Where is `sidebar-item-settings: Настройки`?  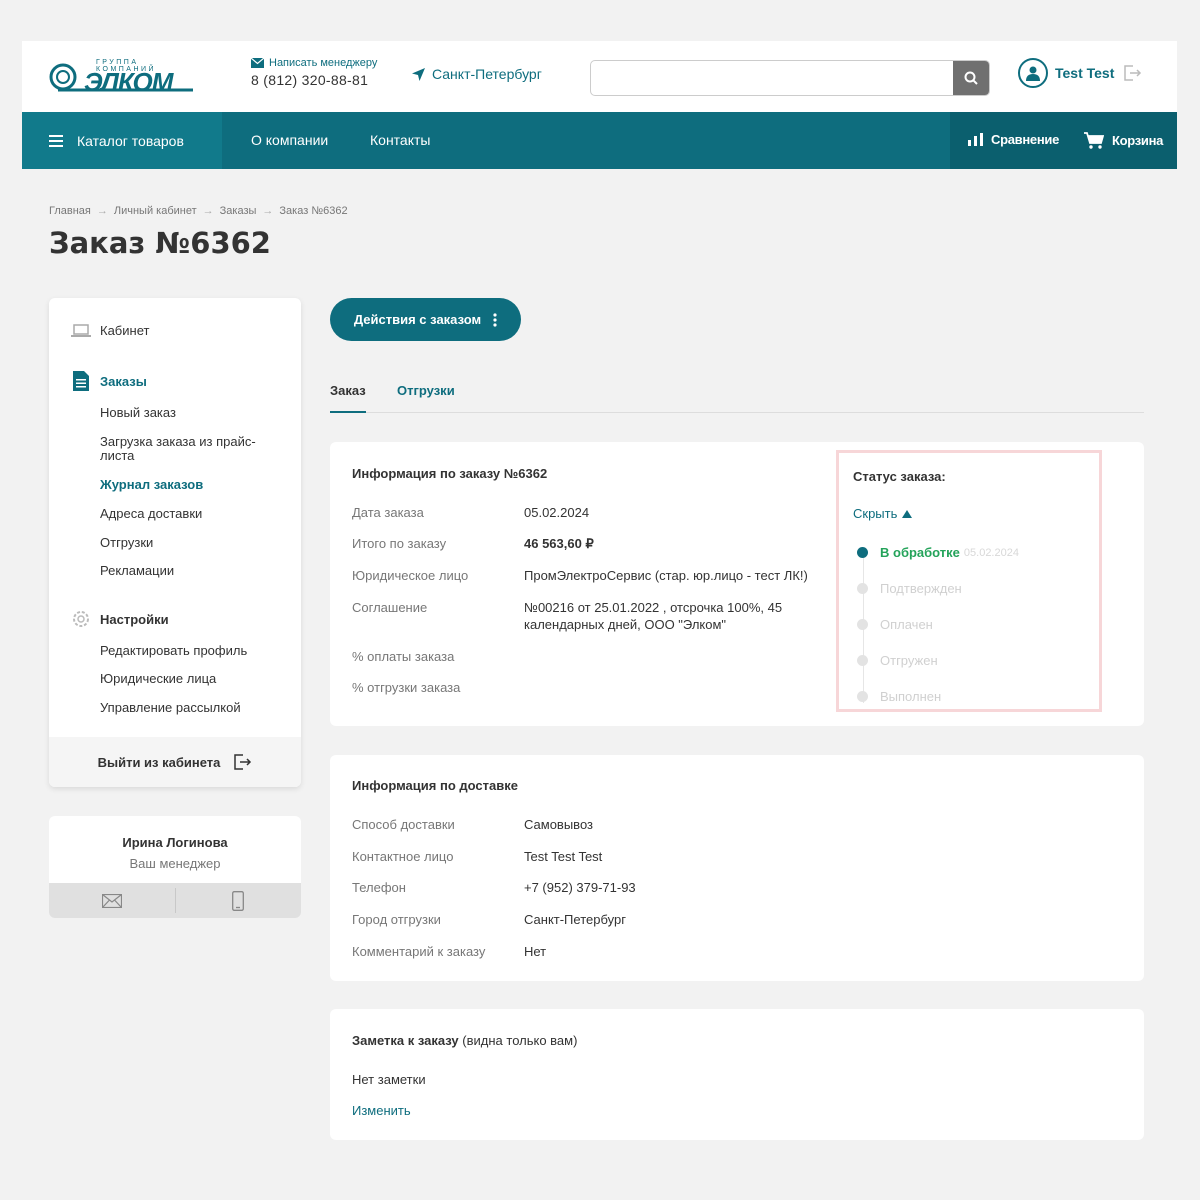 sidebar-item-settings: Настройки is located at coordinates (120, 619).